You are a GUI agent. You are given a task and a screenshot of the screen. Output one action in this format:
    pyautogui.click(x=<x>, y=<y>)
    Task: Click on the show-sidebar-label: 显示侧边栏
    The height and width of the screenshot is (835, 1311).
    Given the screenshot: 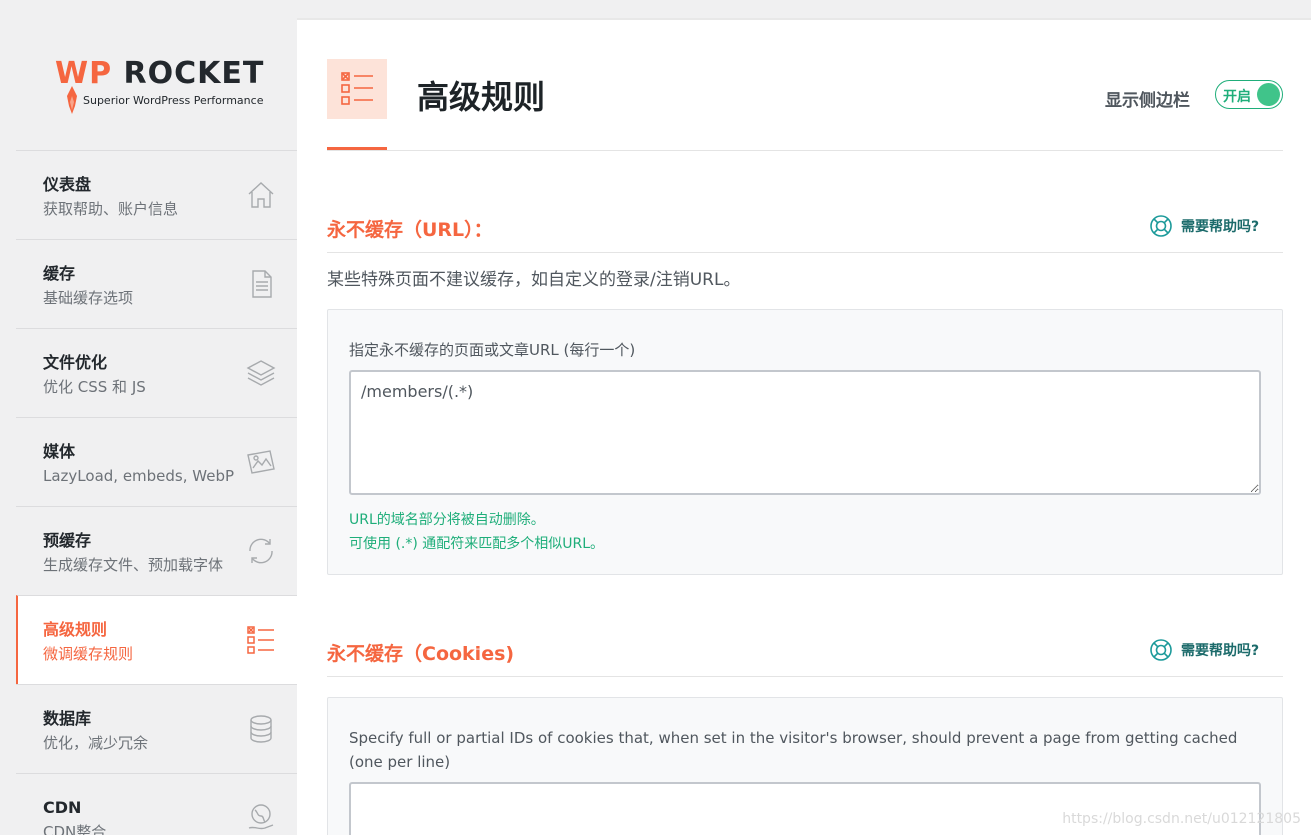 What is the action you would take?
    pyautogui.click(x=1147, y=101)
    